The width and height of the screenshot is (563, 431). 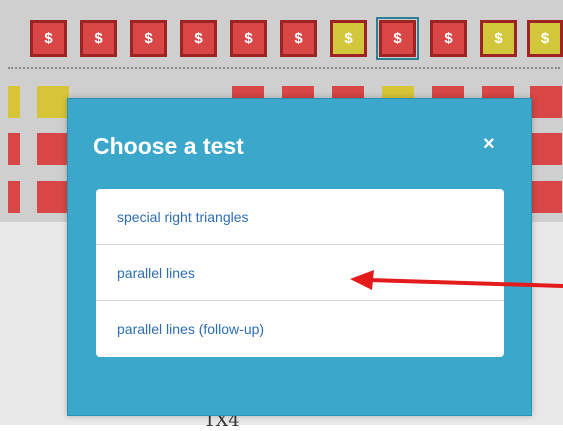 What do you see at coordinates (489, 144) in the screenshot?
I see `close-icon: ×` at bounding box center [489, 144].